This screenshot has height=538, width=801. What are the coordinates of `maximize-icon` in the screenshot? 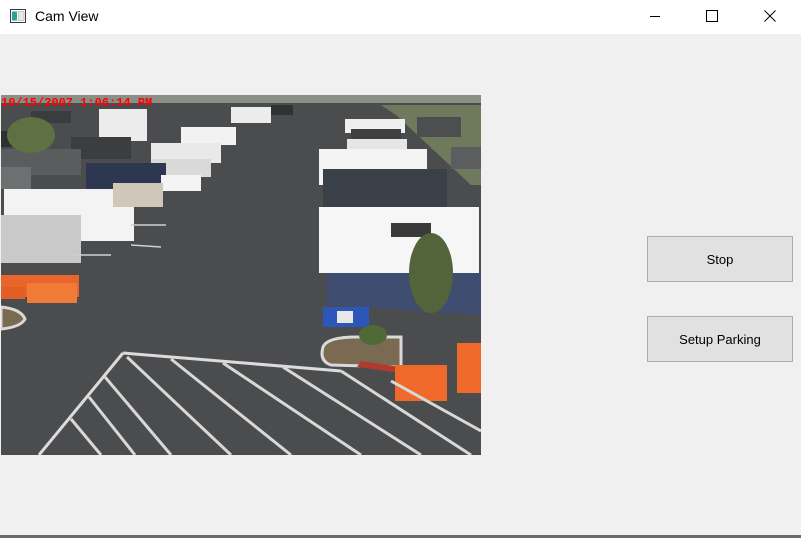 It's located at (712, 16).